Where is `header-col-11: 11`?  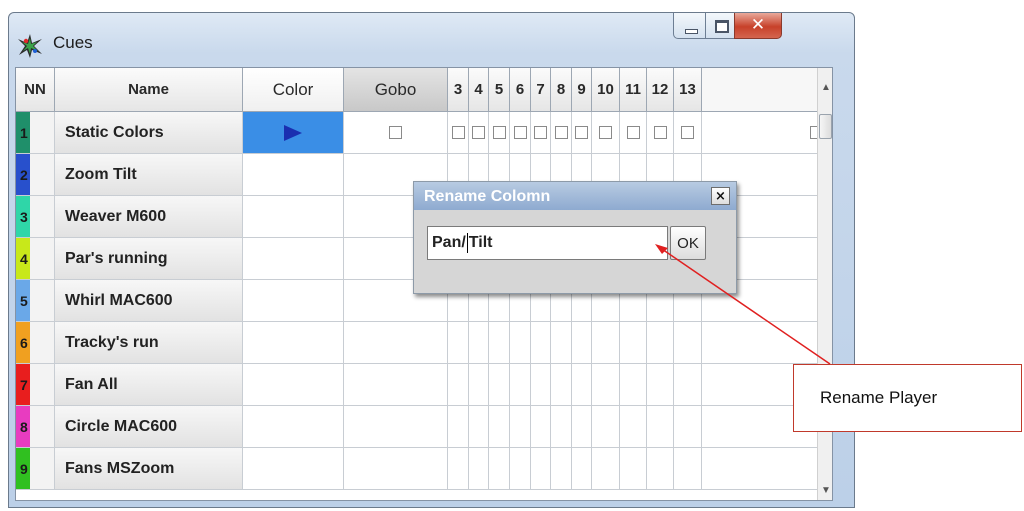 header-col-11: 11 is located at coordinates (633, 90).